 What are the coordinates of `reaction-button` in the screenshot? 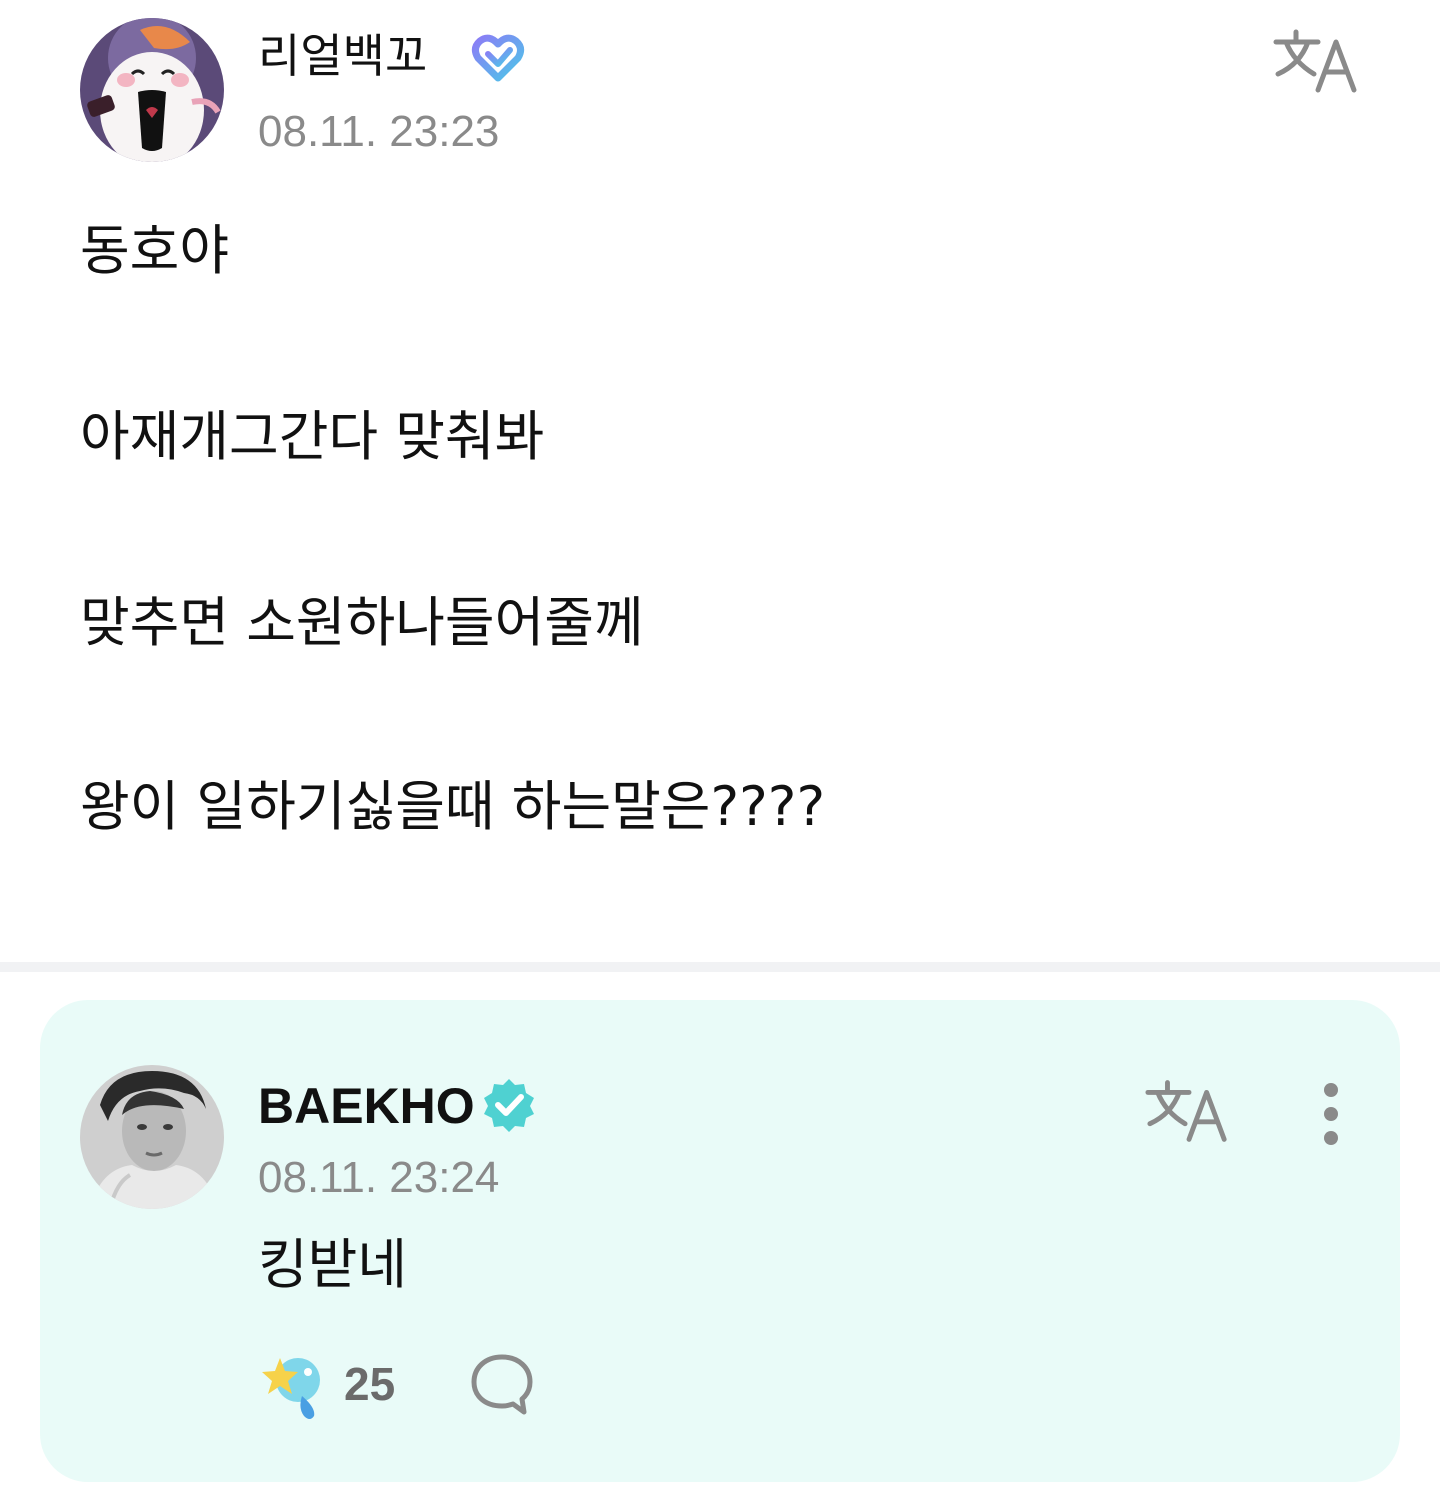 It's located at (294, 1386).